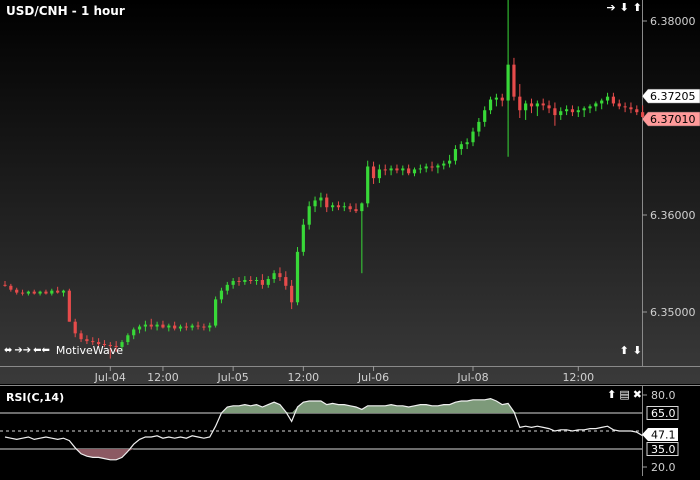 The width and height of the screenshot is (700, 480). What do you see at coordinates (8, 350) in the screenshot?
I see `expand-horizontal-icon: ⬌` at bounding box center [8, 350].